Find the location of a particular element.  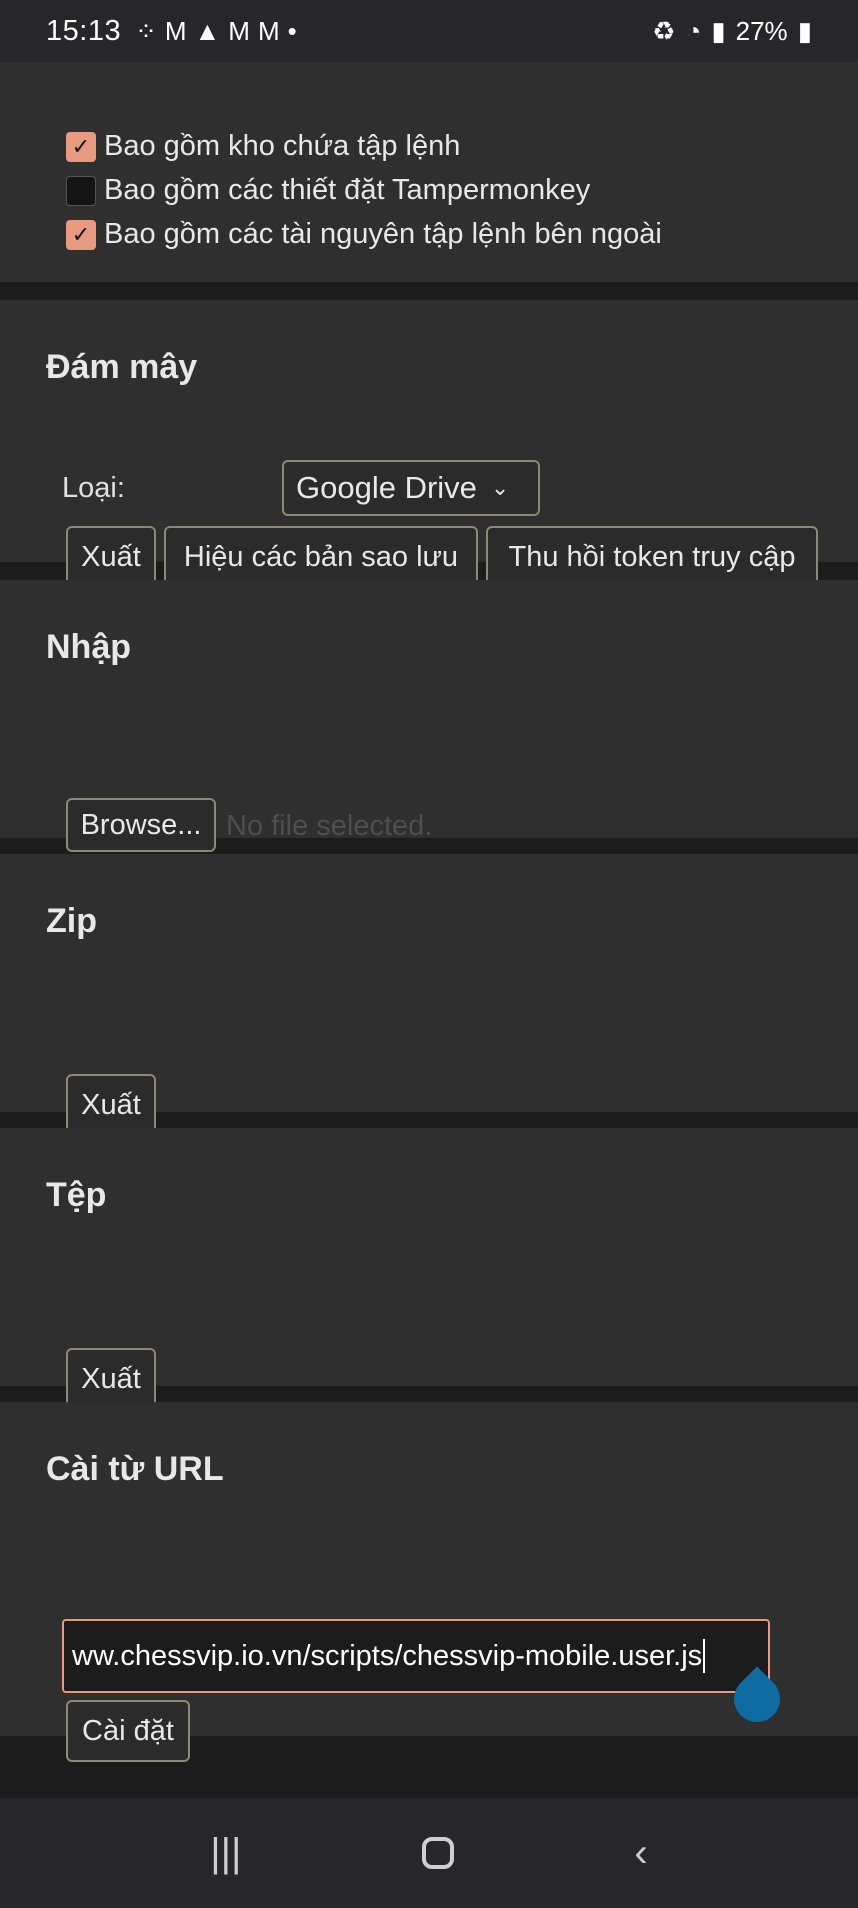

zip-title: Zip is located at coordinates (71, 921).